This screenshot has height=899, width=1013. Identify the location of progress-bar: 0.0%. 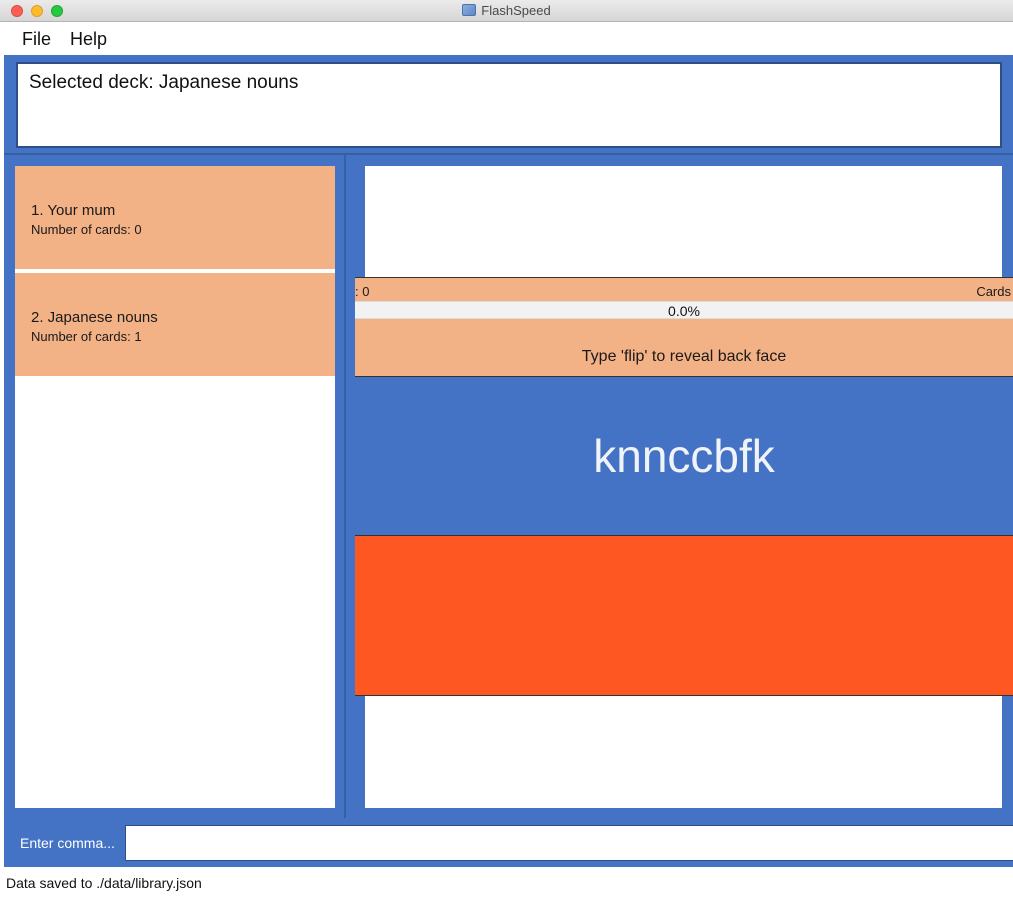
(684, 310).